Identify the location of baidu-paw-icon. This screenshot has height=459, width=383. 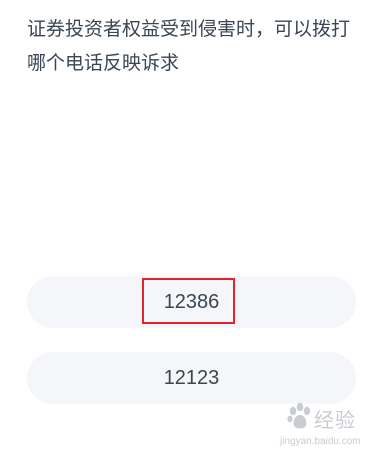
(300, 419).